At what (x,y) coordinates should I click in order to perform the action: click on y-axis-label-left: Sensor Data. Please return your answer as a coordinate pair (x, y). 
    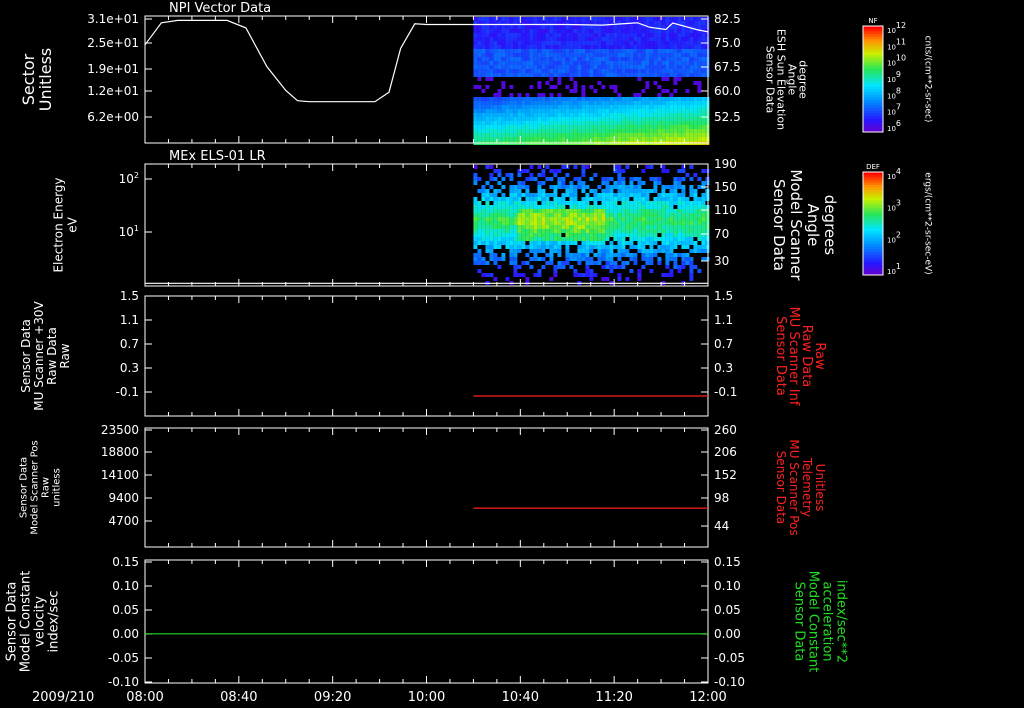
    Looking at the image, I should click on (12, 622).